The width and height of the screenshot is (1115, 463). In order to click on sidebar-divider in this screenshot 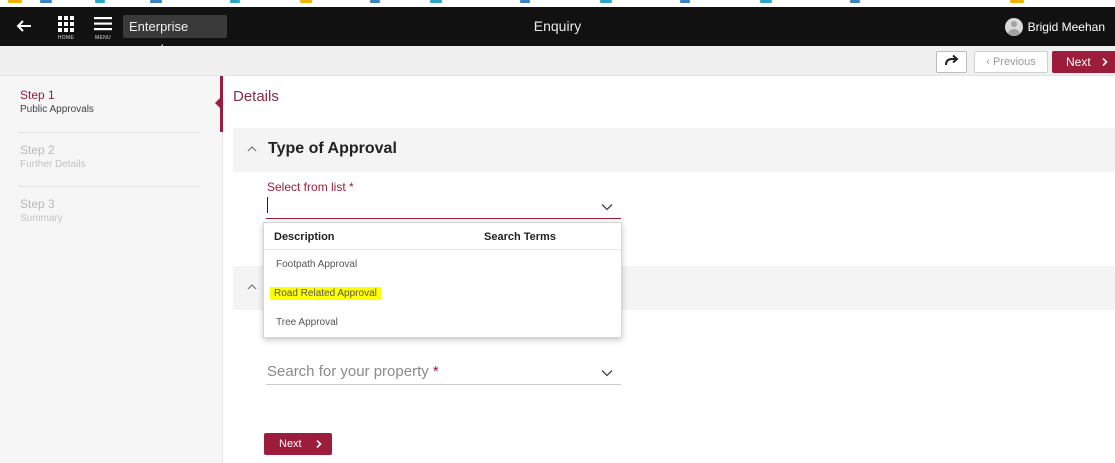, I will do `click(222, 297)`.